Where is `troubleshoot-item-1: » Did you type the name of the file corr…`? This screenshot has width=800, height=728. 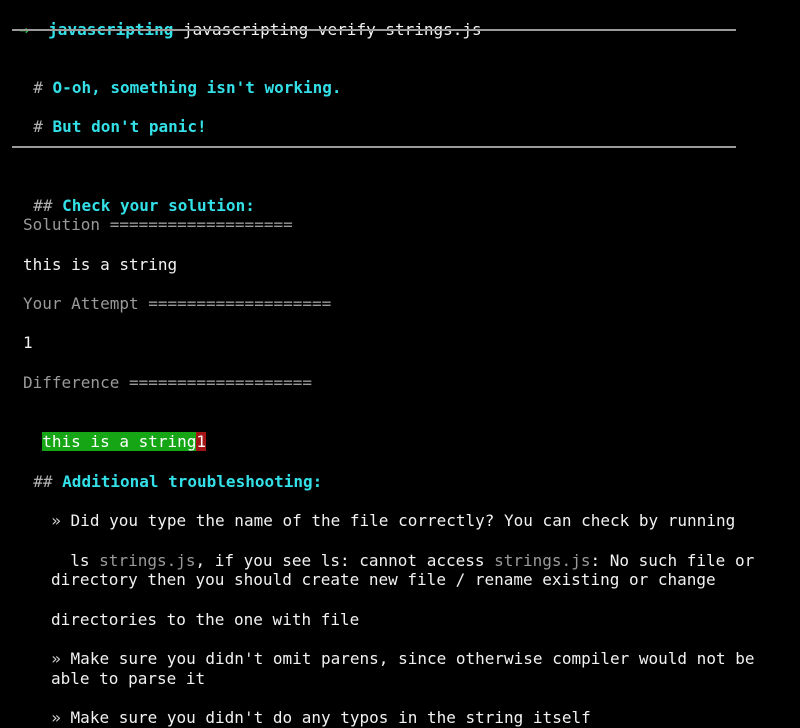
troubleshoot-item-1: » Did you type the name of the file corr… is located at coordinates (383, 511).